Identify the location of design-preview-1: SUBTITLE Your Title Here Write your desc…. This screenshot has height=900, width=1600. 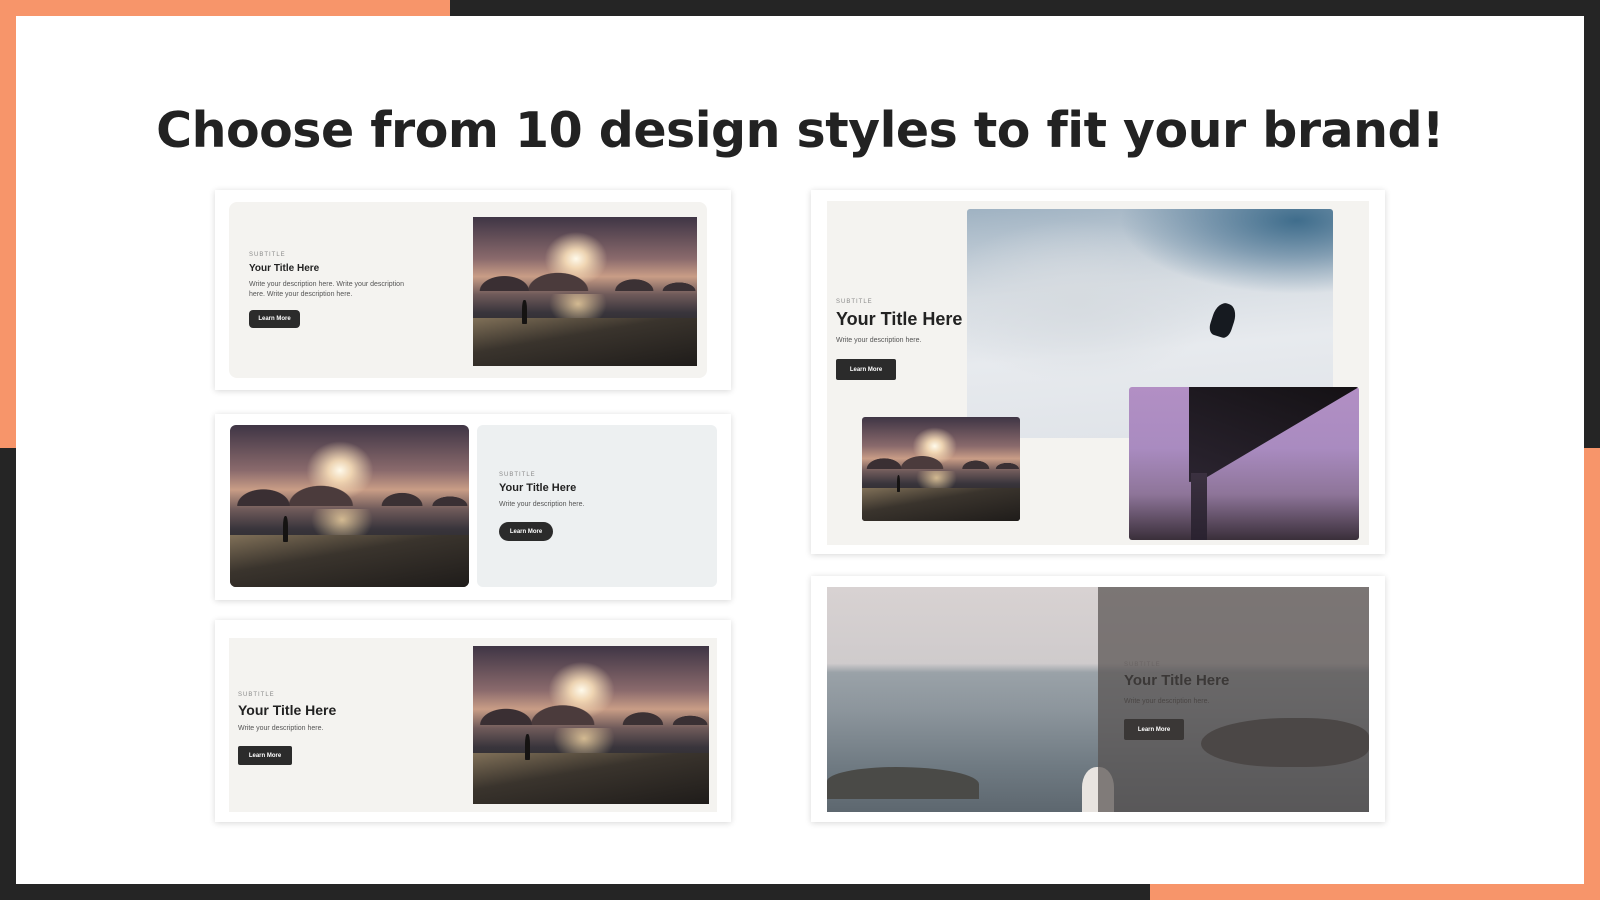
(473, 290).